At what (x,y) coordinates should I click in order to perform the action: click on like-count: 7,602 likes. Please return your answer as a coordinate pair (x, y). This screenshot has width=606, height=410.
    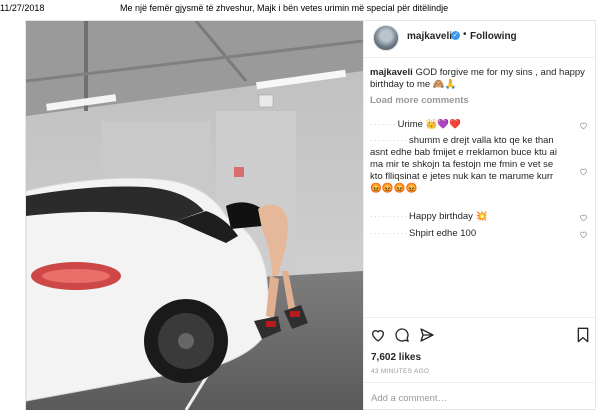
    Looking at the image, I should click on (396, 357).